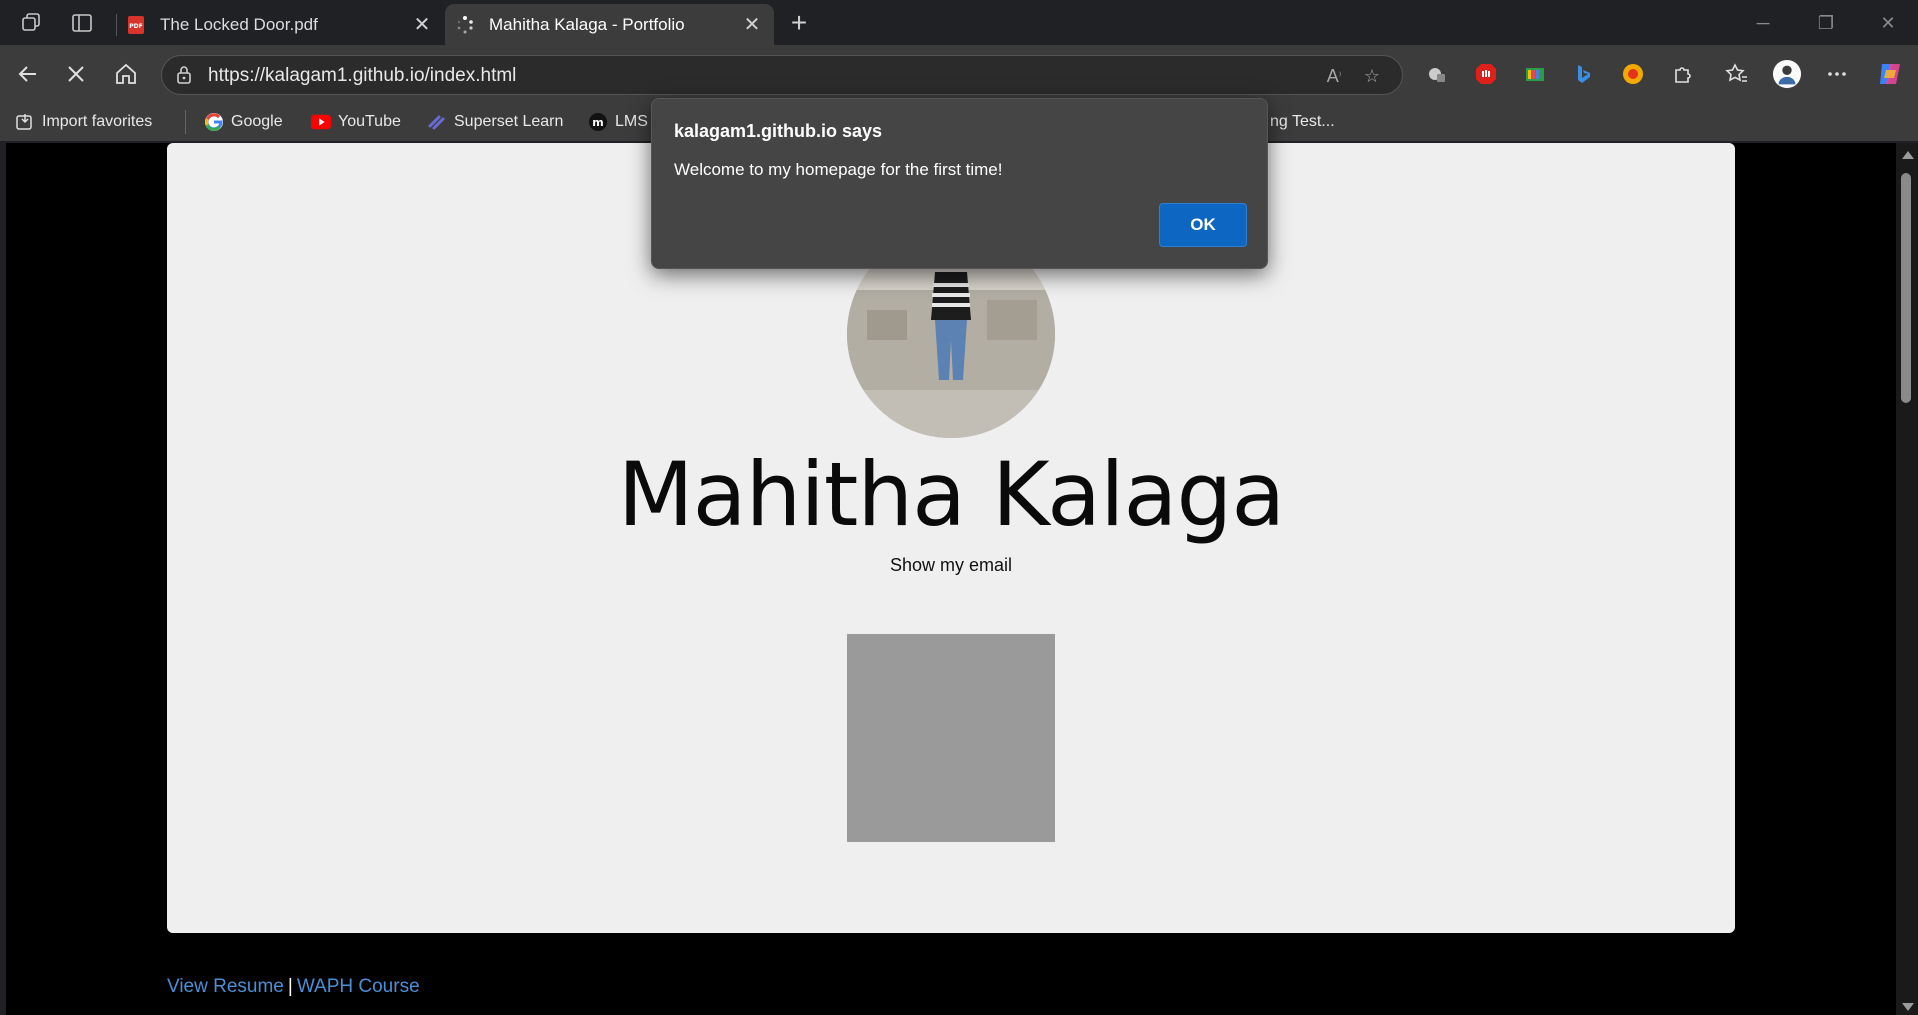 The height and width of the screenshot is (1015, 1918). What do you see at coordinates (293, 987) in the screenshot?
I see `footer-links: View Resume | WAPH Course` at bounding box center [293, 987].